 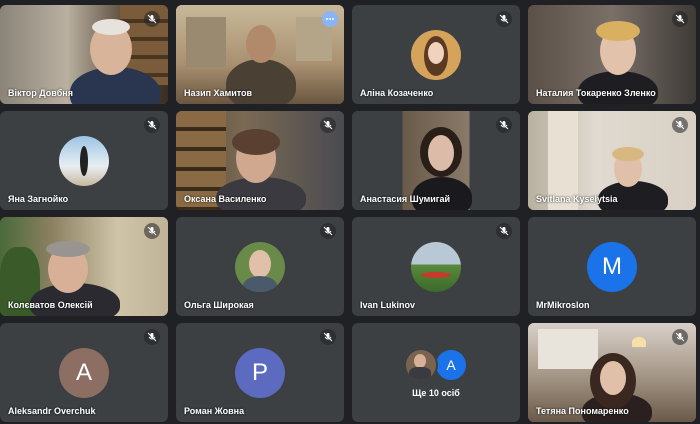 I want to click on participant-name: Аліна Козаченко, so click(x=397, y=93).